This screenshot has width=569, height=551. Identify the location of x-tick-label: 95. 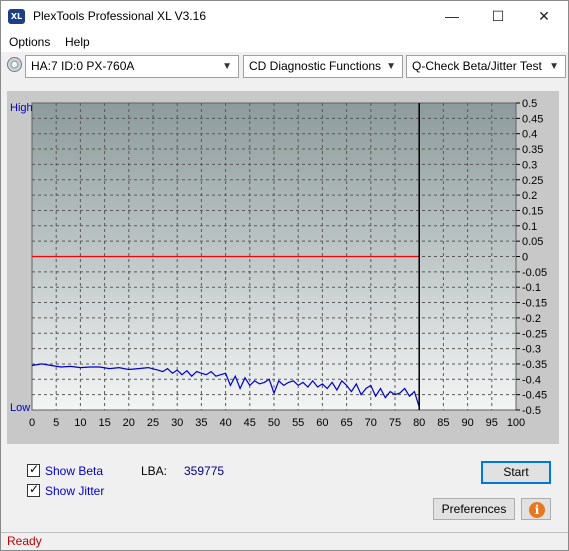
(492, 423).